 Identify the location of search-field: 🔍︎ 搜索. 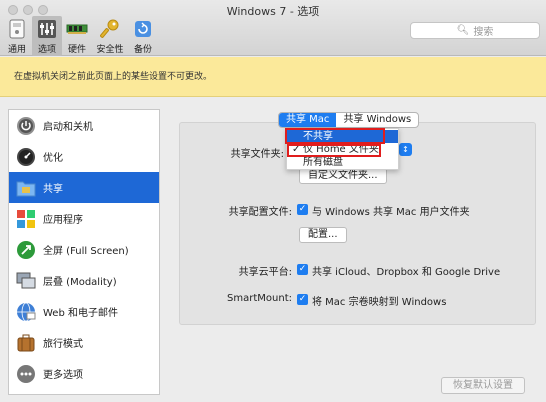
(475, 30).